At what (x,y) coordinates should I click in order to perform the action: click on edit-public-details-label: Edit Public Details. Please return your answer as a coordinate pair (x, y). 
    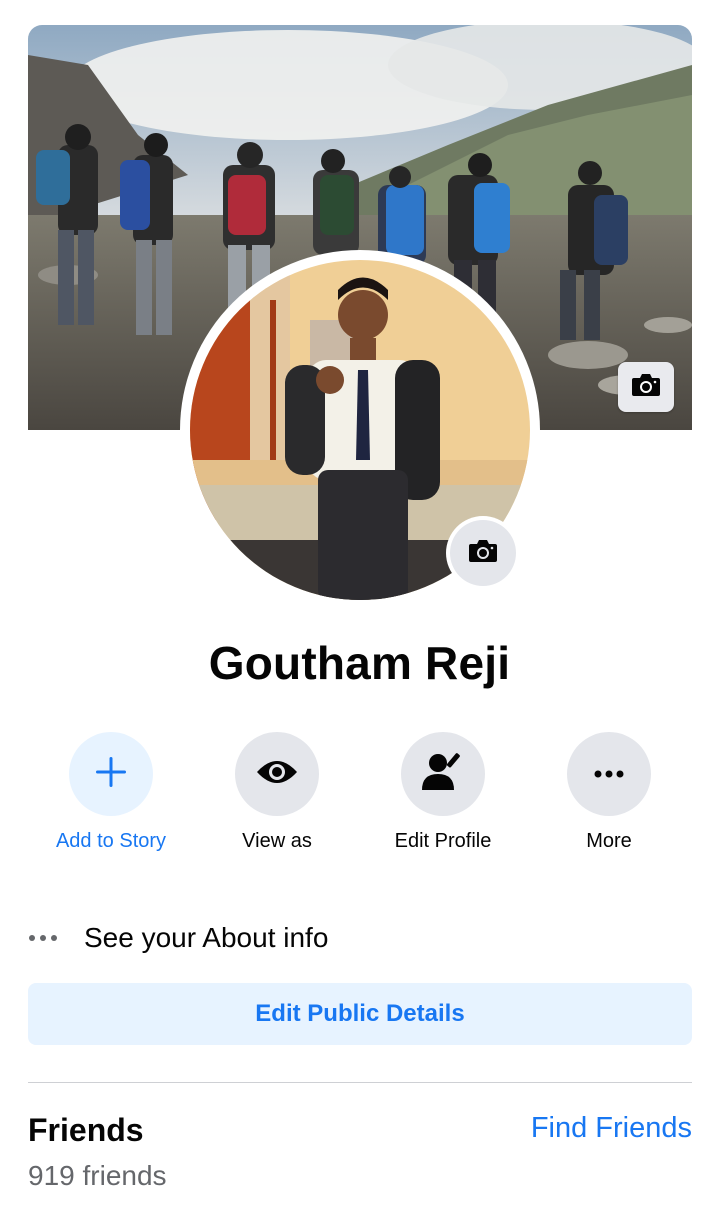
    Looking at the image, I should click on (360, 1013).